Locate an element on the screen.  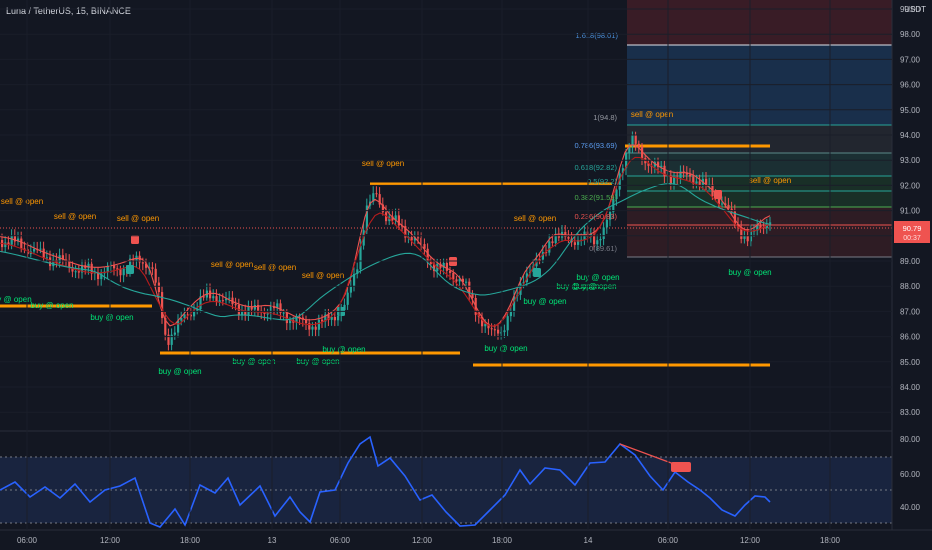
osc-tick-label: 60.00 is located at coordinates (910, 474).